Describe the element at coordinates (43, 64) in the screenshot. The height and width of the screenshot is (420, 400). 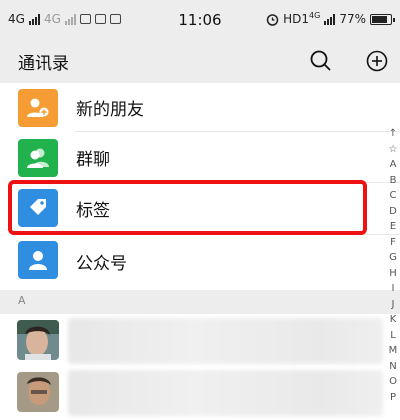
I see `page-title: 通讯录` at that location.